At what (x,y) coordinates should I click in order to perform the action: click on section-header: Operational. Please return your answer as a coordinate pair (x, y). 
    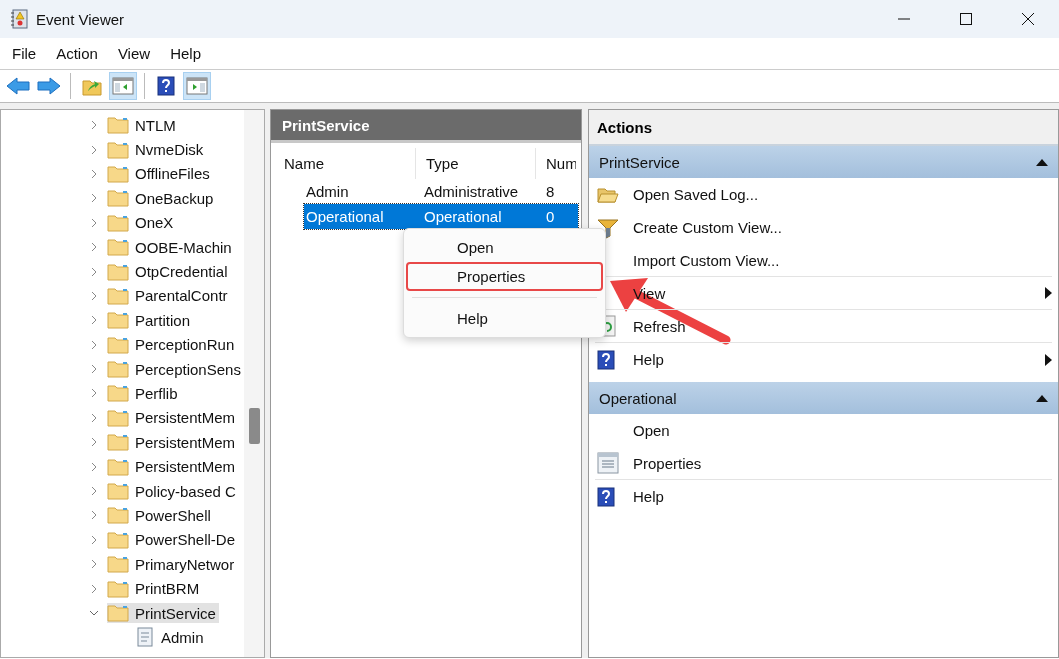
    Looking at the image, I should click on (823, 398).